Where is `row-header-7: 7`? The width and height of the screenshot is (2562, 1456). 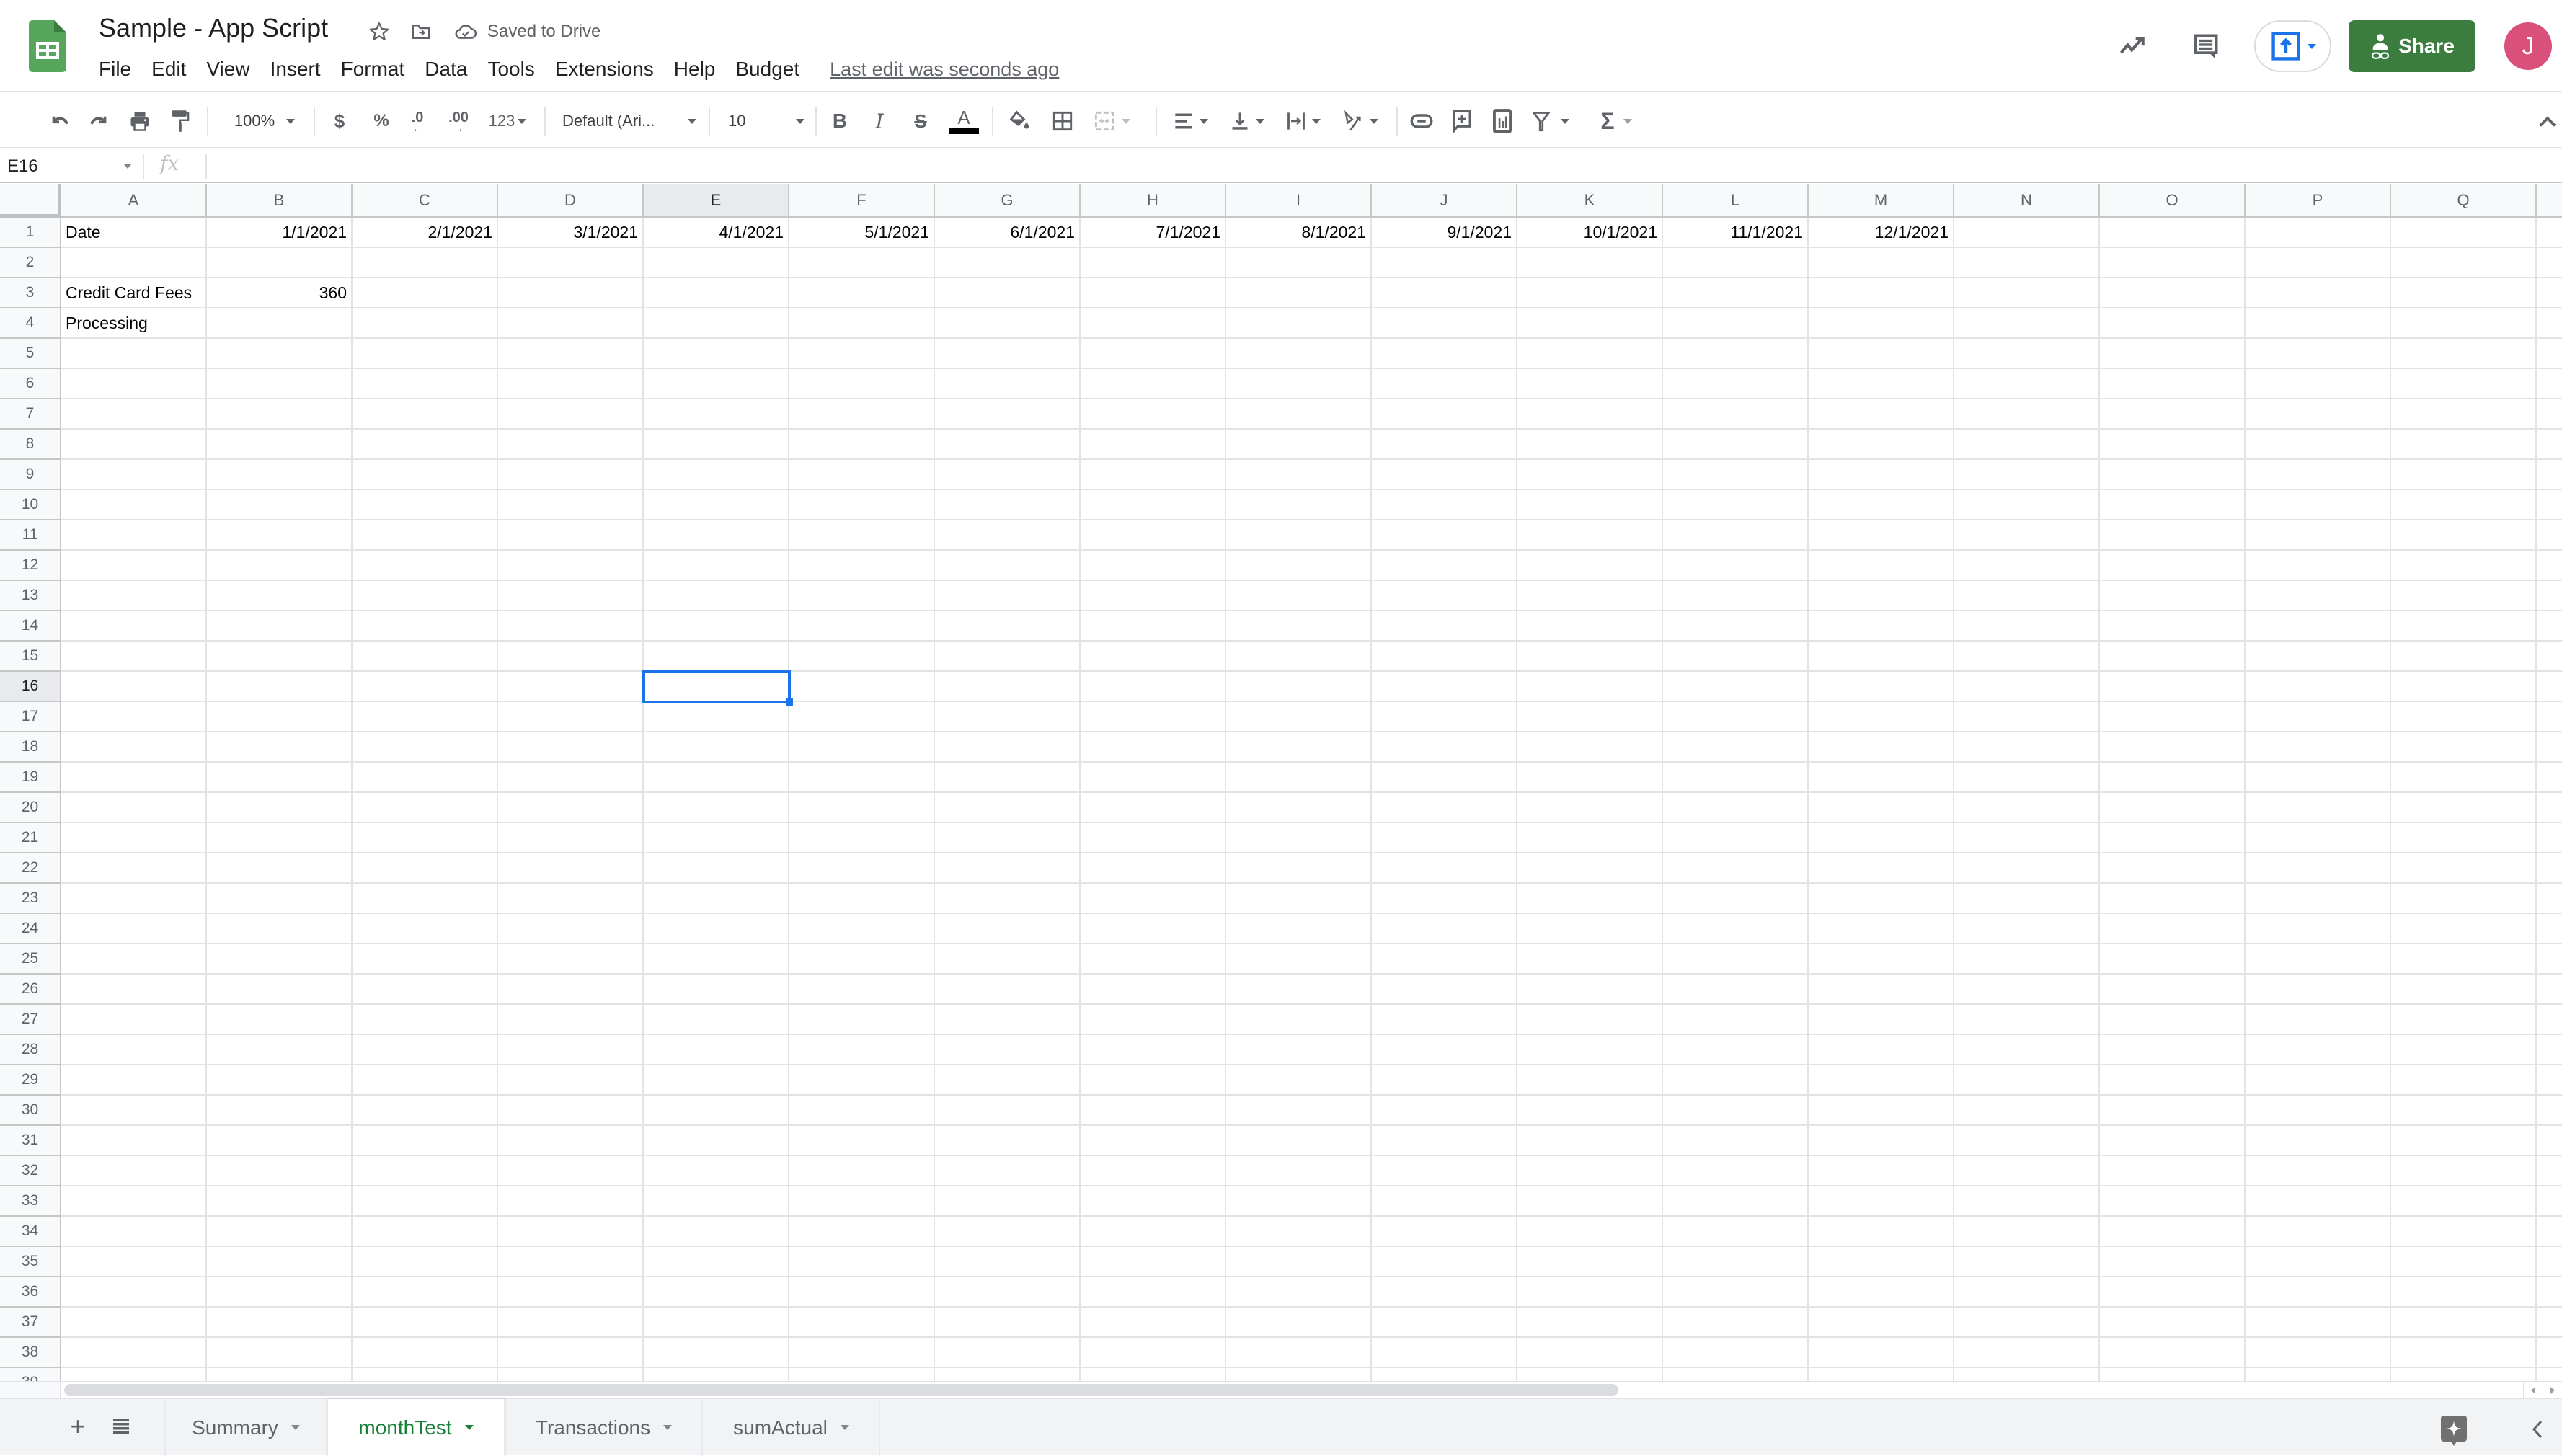 row-header-7: 7 is located at coordinates (31, 414).